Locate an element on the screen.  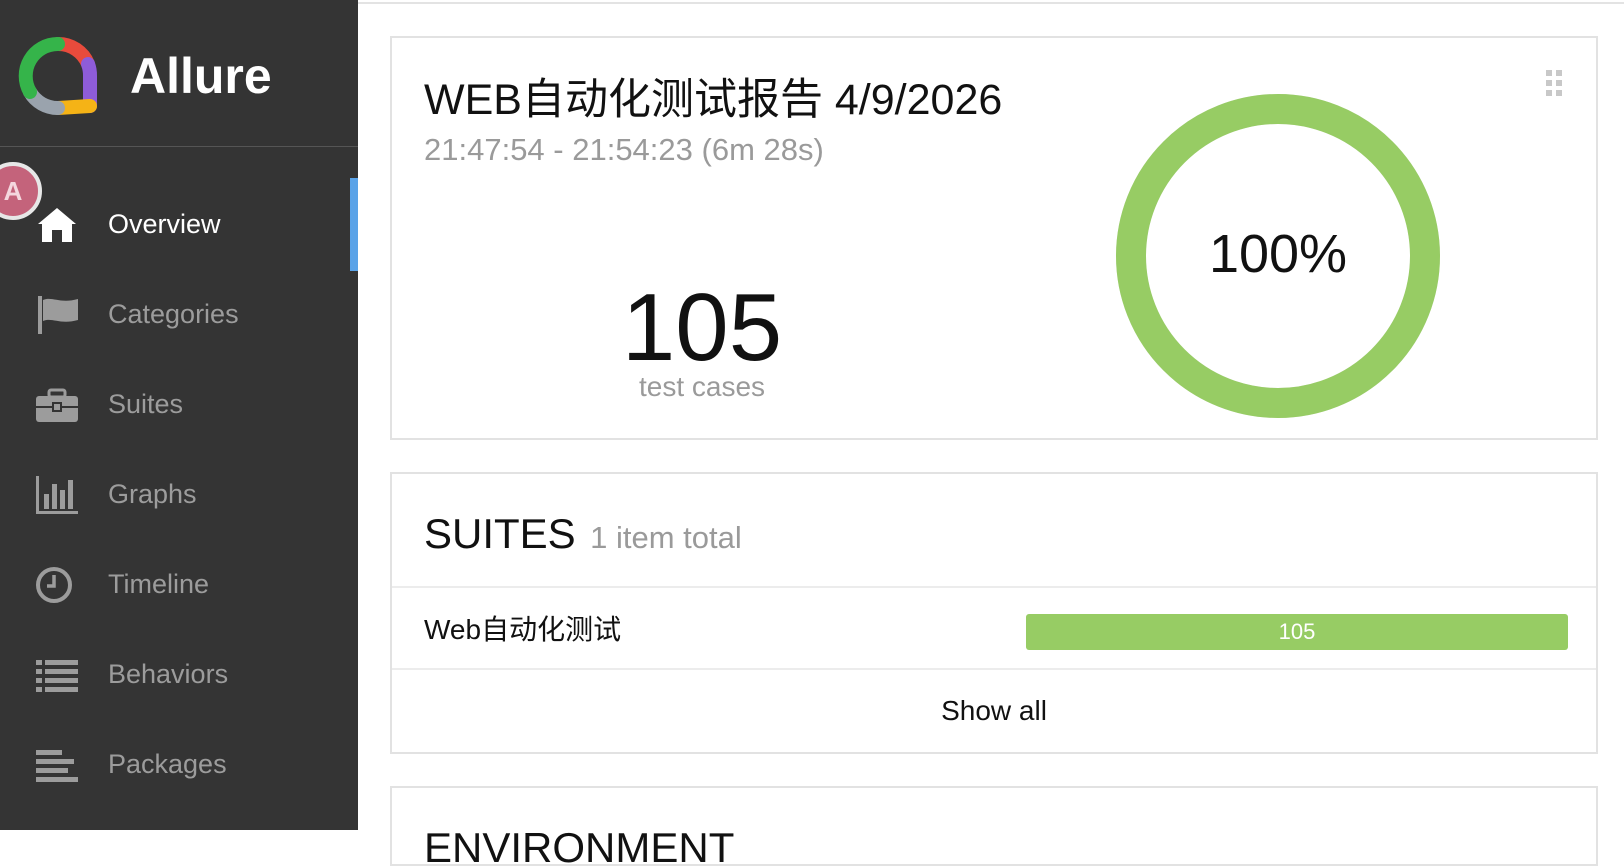
suites-title: SUITES is located at coordinates (500, 533).